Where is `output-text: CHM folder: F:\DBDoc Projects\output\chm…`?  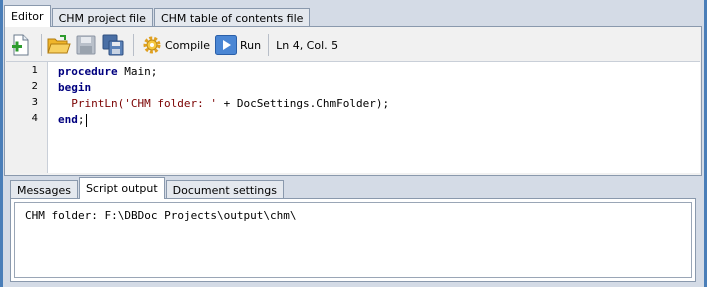
output-text: CHM folder: F:\DBDoc Projects\output\chm… is located at coordinates (161, 215).